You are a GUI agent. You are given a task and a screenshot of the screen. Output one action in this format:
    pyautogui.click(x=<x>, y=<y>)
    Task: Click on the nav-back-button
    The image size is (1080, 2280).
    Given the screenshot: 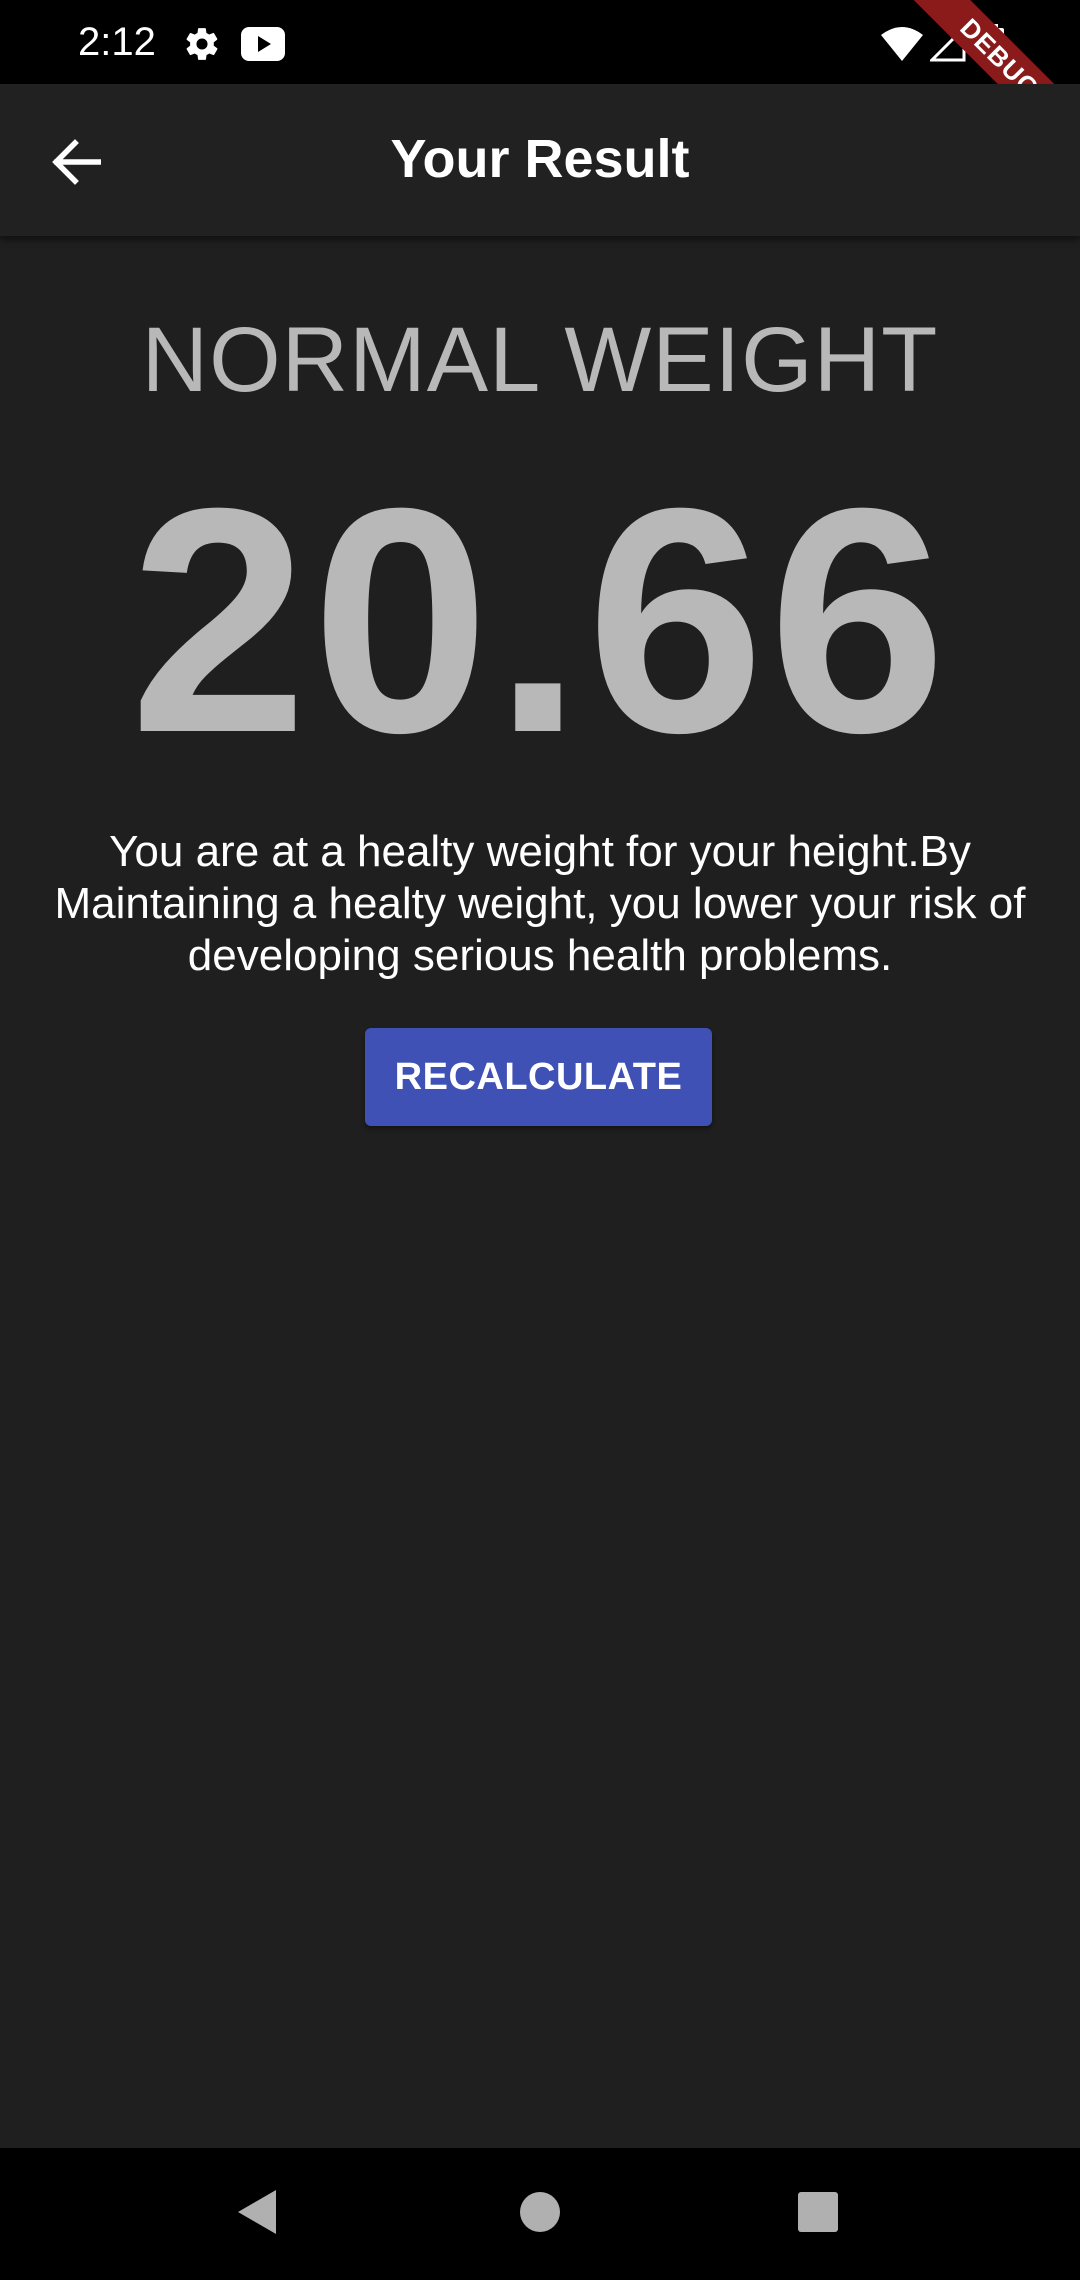 What is the action you would take?
    pyautogui.click(x=258, y=2214)
    